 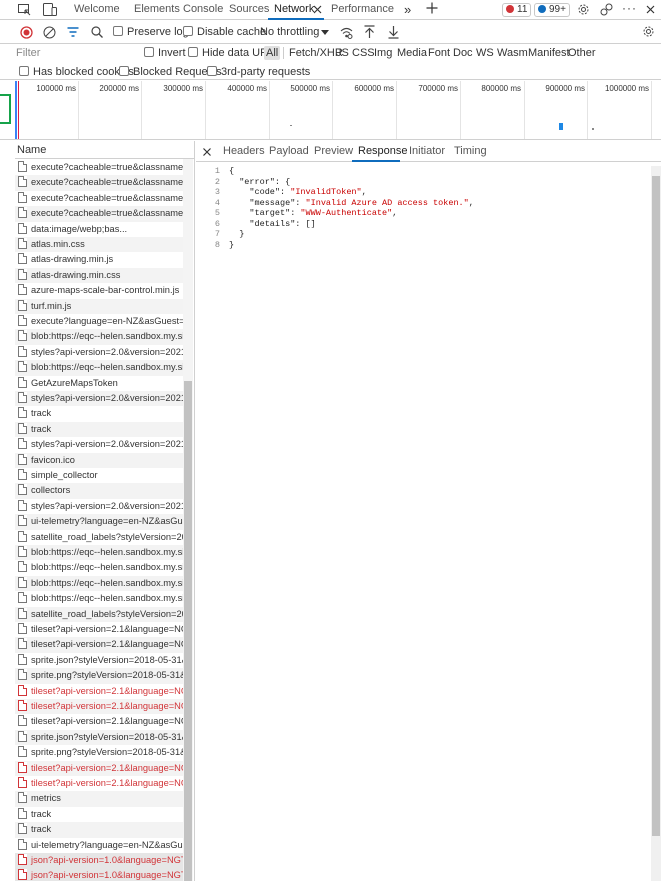 I want to click on disable-cache-checkbox: Disable cache, so click(x=224, y=32).